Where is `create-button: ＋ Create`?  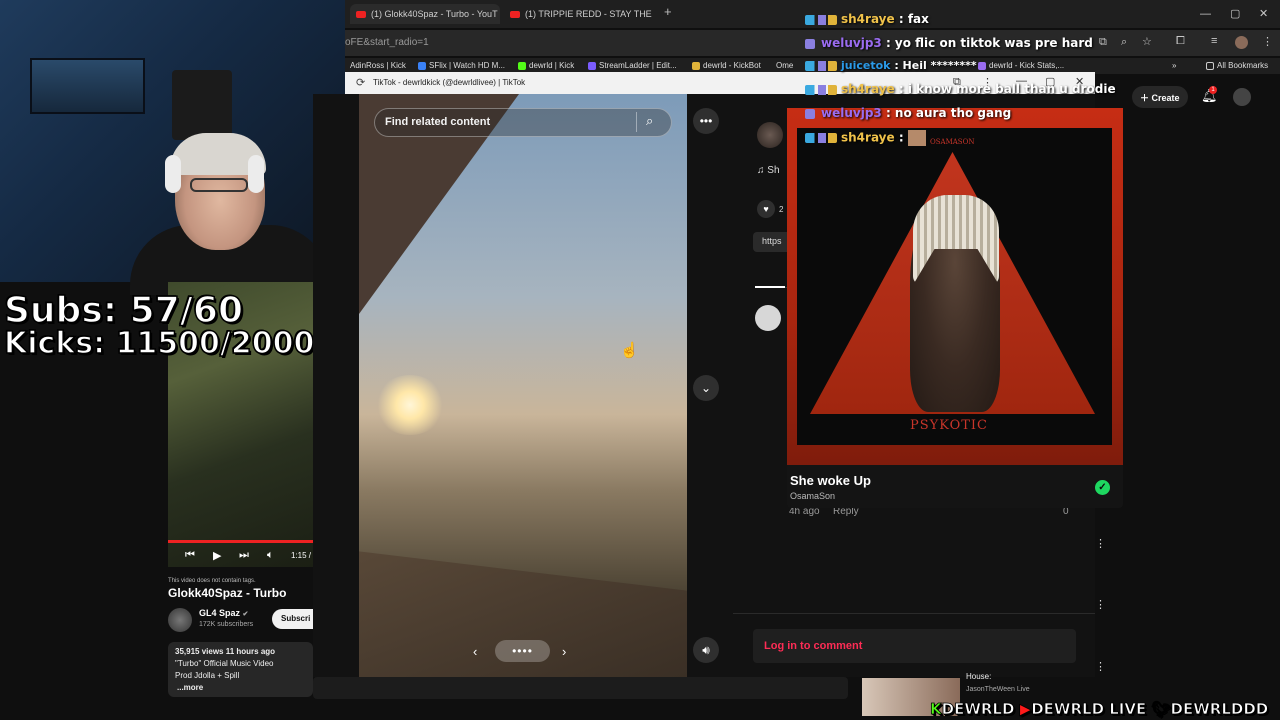
create-button: ＋ Create is located at coordinates (1160, 97).